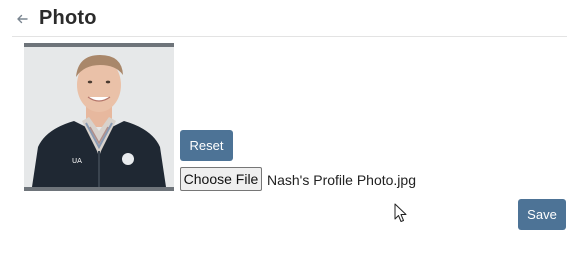 The width and height of the screenshot is (587, 257). I want to click on profile-photo: UA, so click(99, 117).